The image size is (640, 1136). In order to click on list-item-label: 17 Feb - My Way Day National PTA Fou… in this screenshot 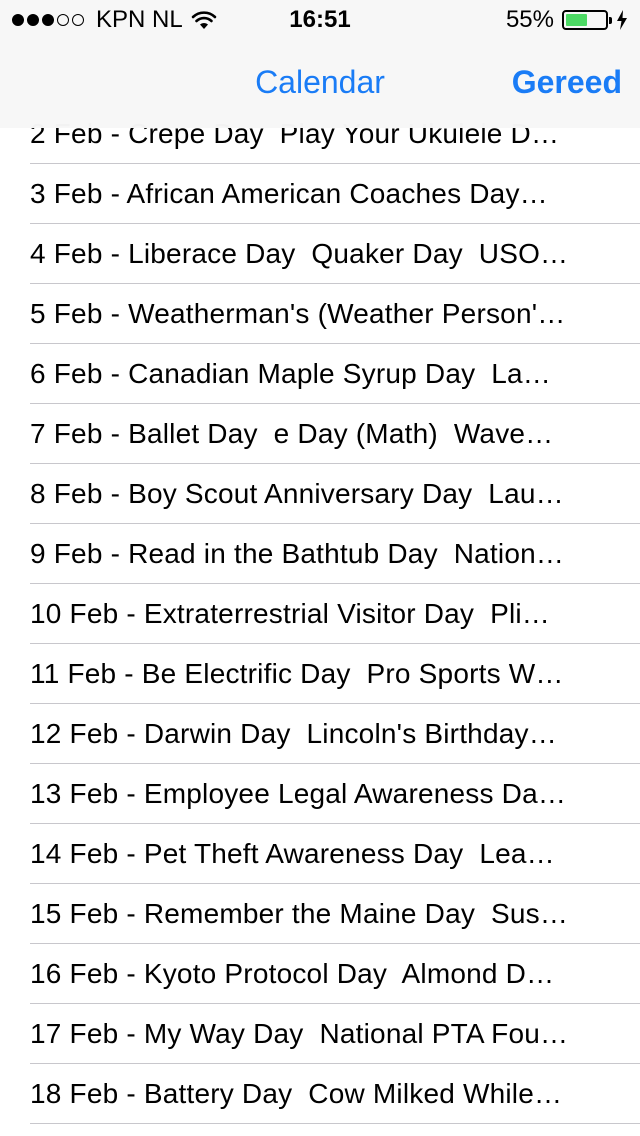, I will do `click(299, 1033)`.